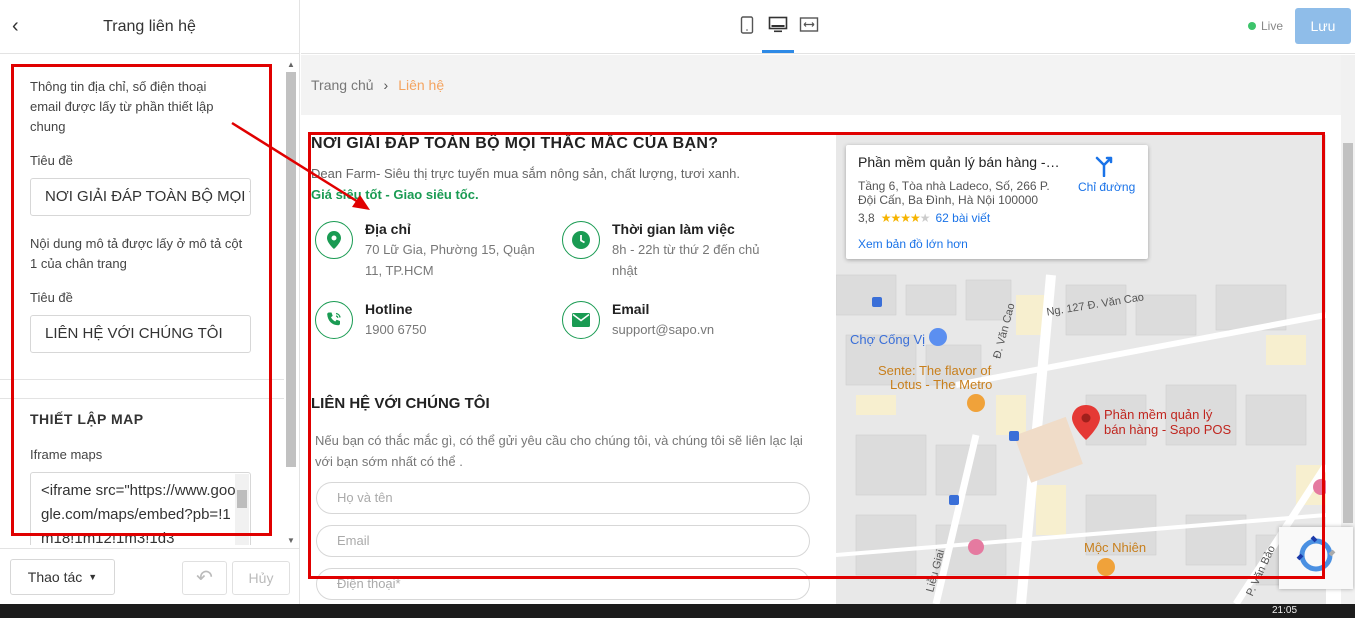 This screenshot has width=1355, height=618. I want to click on address-line-2: 11, TP.HCM, so click(399, 270).